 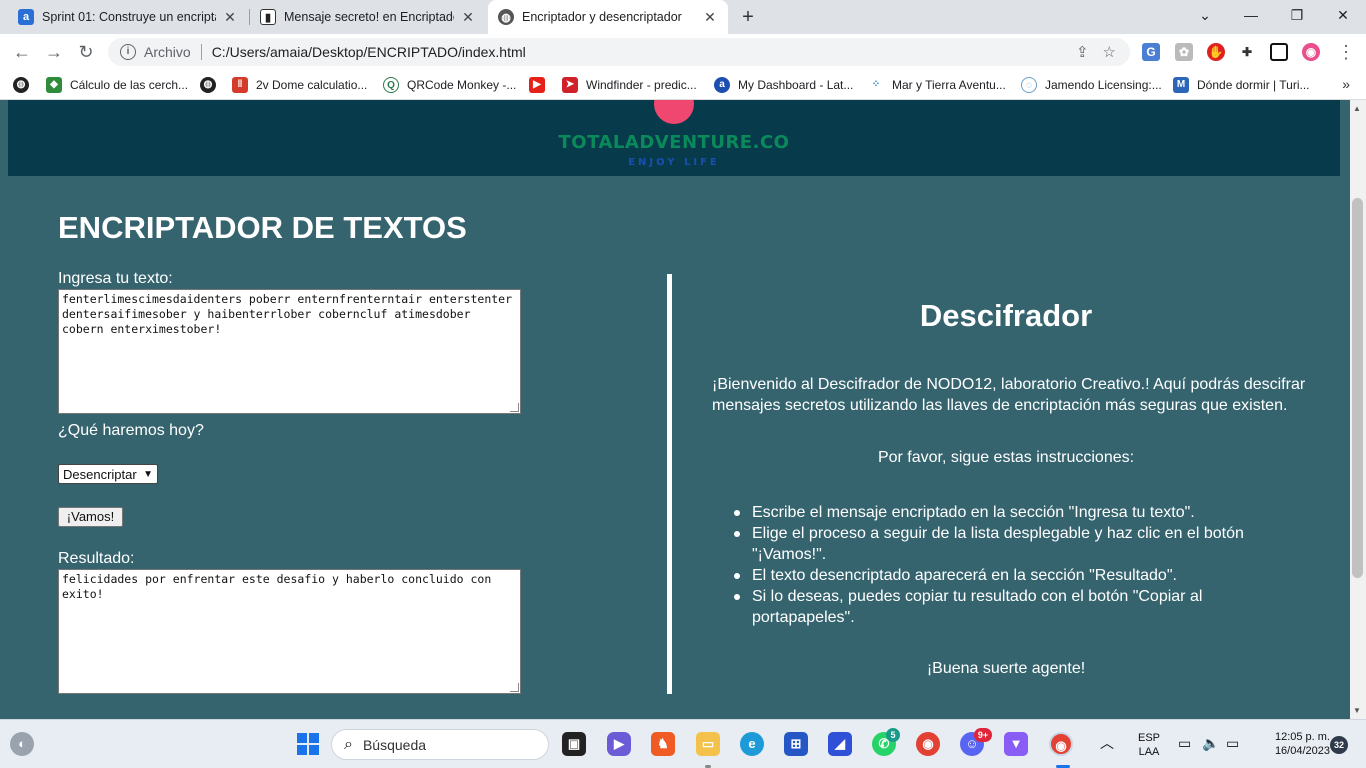 What do you see at coordinates (1311, 52) in the screenshot?
I see `profile-avatar: ◉` at bounding box center [1311, 52].